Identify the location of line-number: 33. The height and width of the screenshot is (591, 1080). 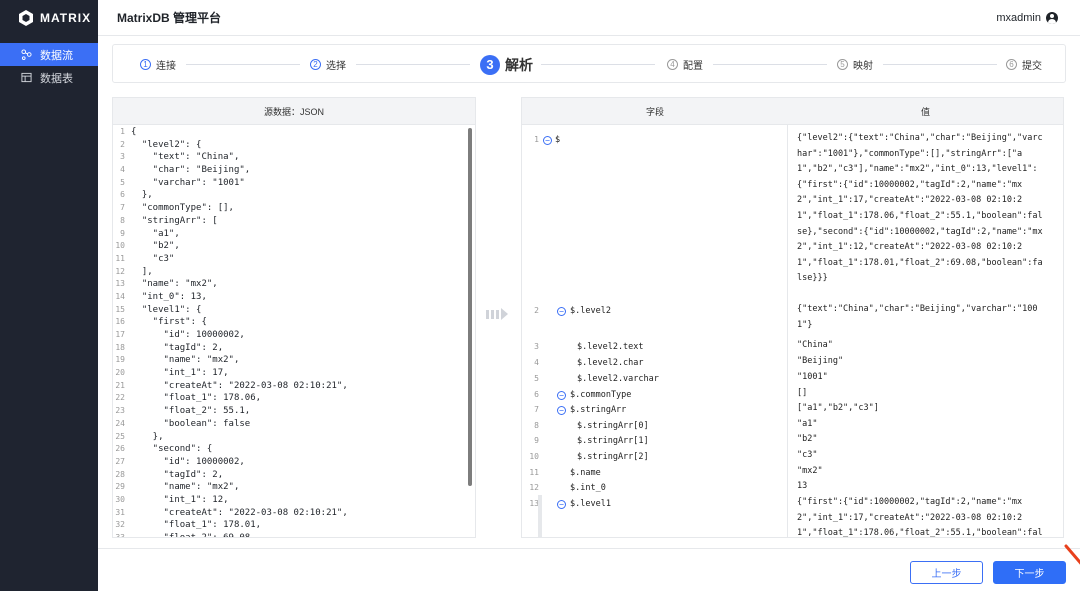
(122, 534).